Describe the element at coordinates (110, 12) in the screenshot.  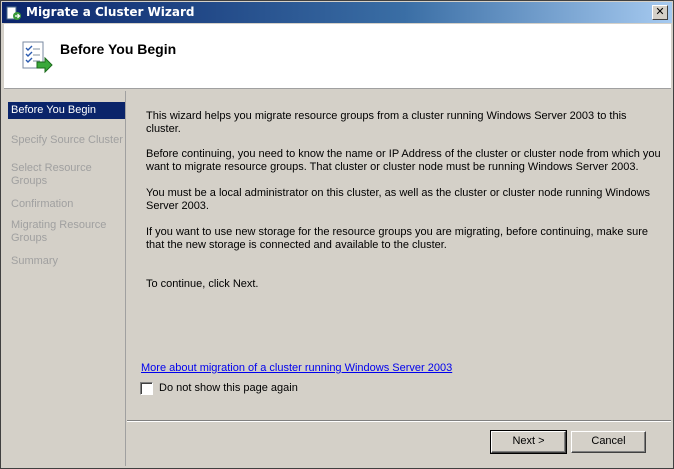
I see `window-title: Migrate a Cluster Wizard` at that location.